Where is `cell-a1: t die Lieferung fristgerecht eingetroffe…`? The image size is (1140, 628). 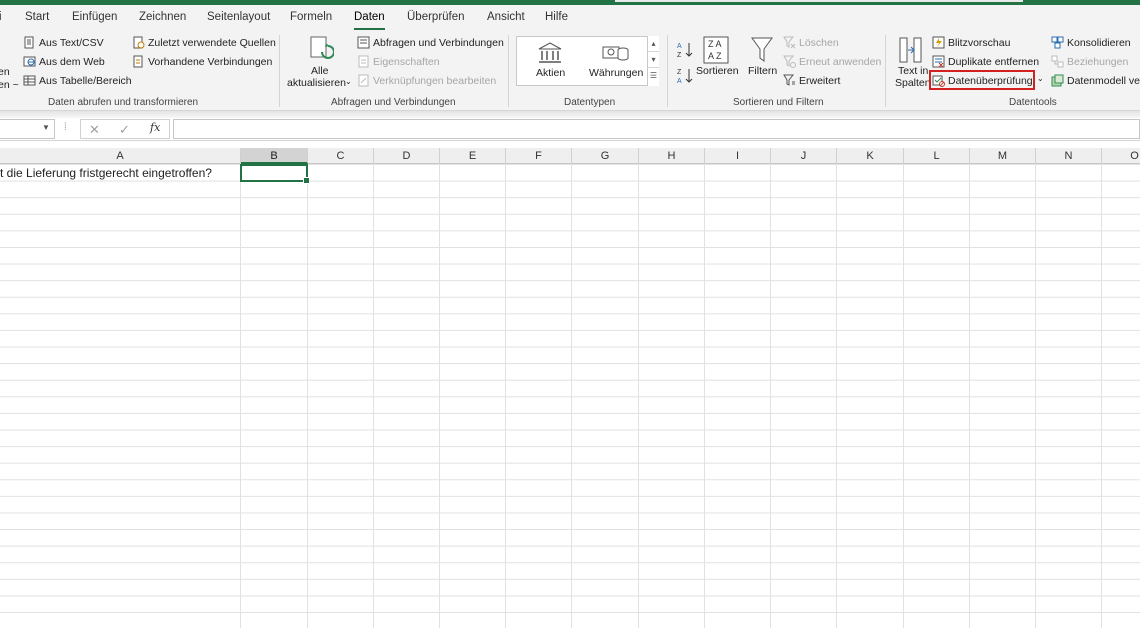 cell-a1: t die Lieferung fristgerecht eingetroffe… is located at coordinates (106, 173).